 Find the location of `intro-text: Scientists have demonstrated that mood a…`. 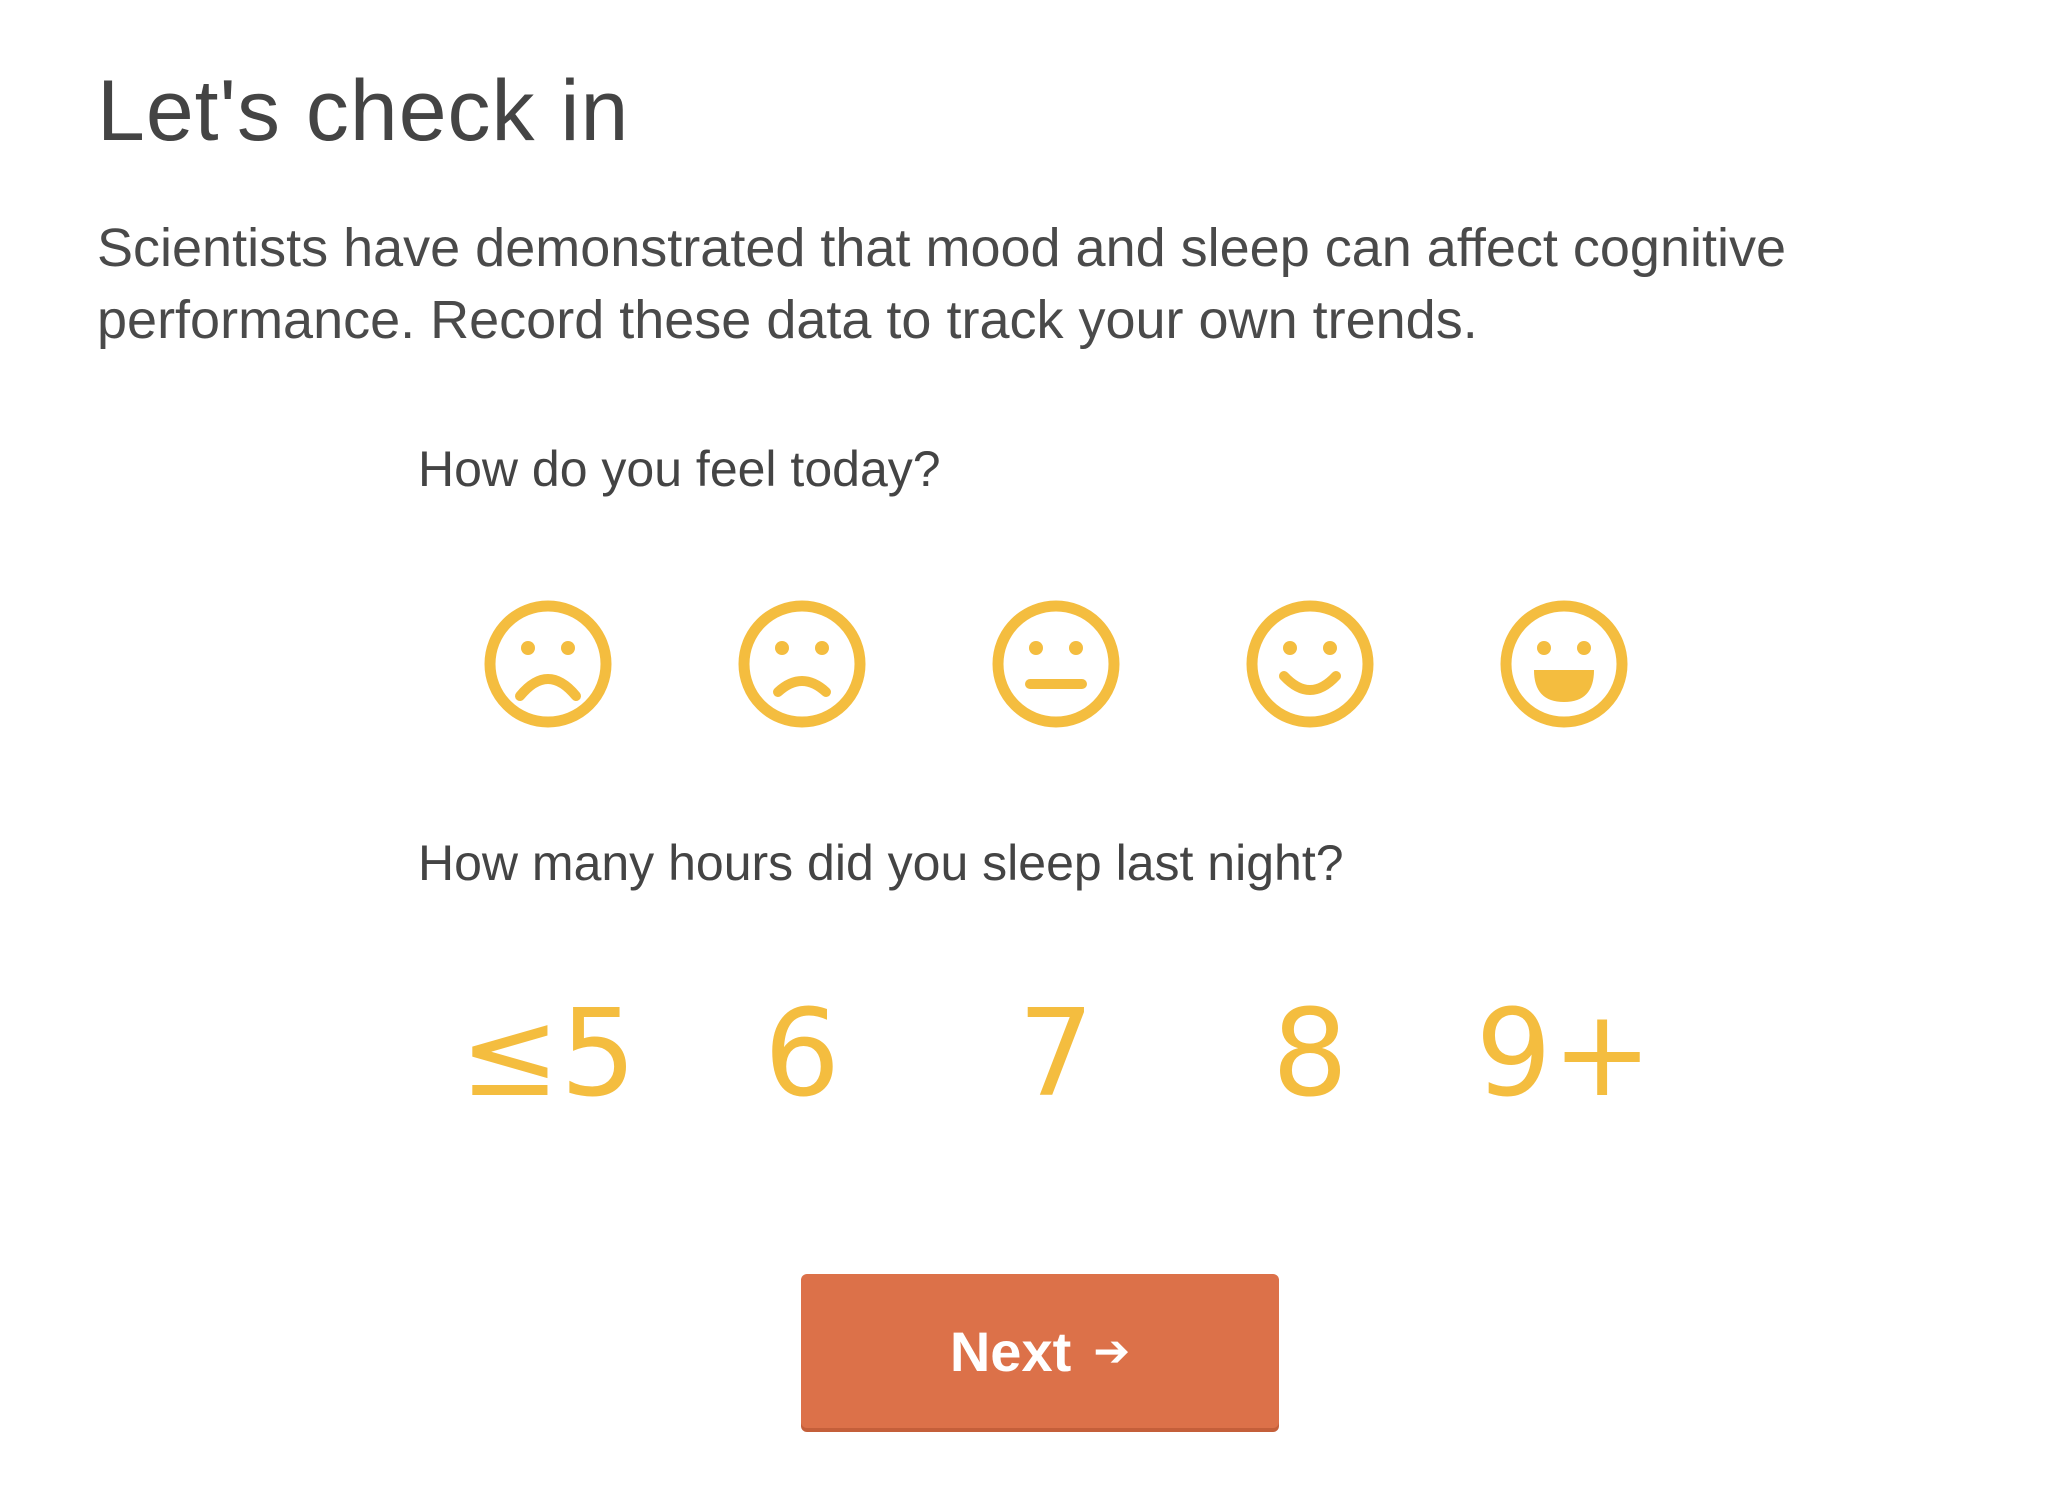

intro-text: Scientists have demonstrated that mood a… is located at coordinates (942, 284).